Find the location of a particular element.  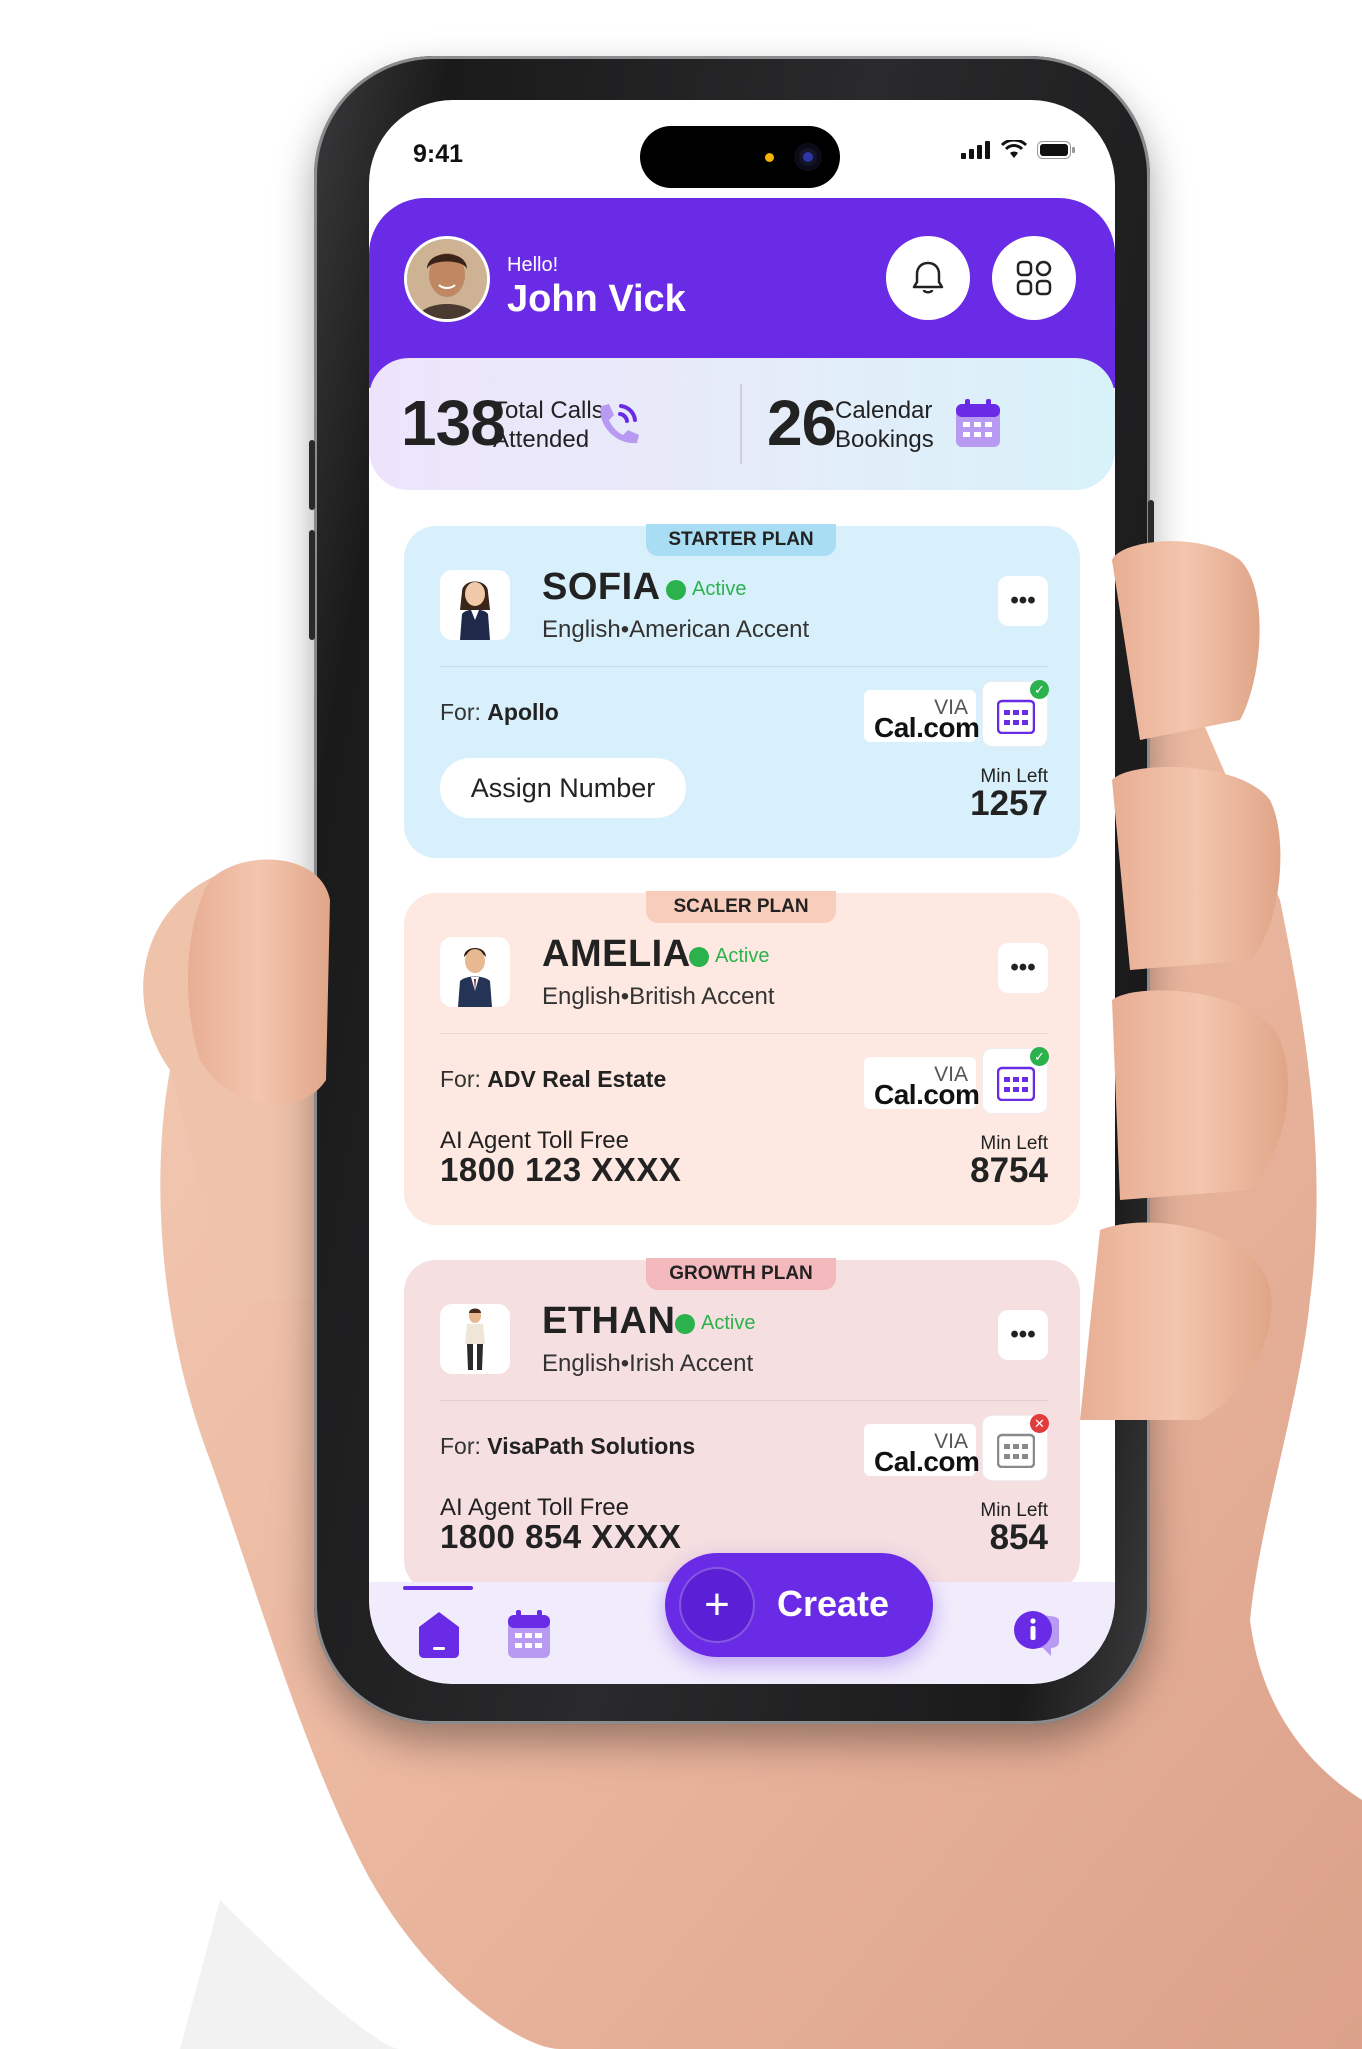

active-tab-indicator is located at coordinates (438, 1588).